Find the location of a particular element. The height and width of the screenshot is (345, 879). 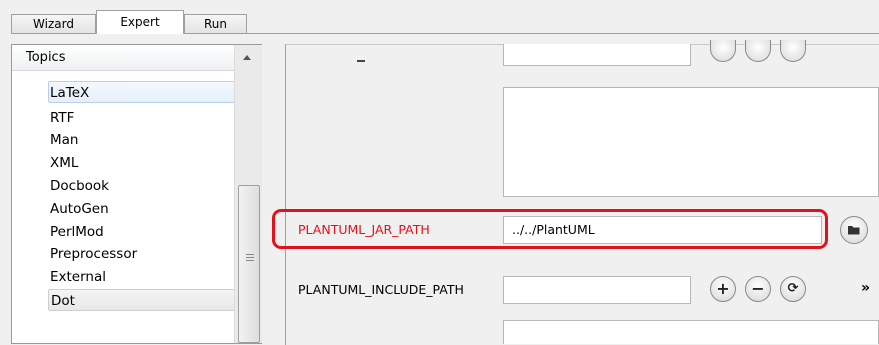

topic-item-perlmod: PerlMod is located at coordinates (142, 232).